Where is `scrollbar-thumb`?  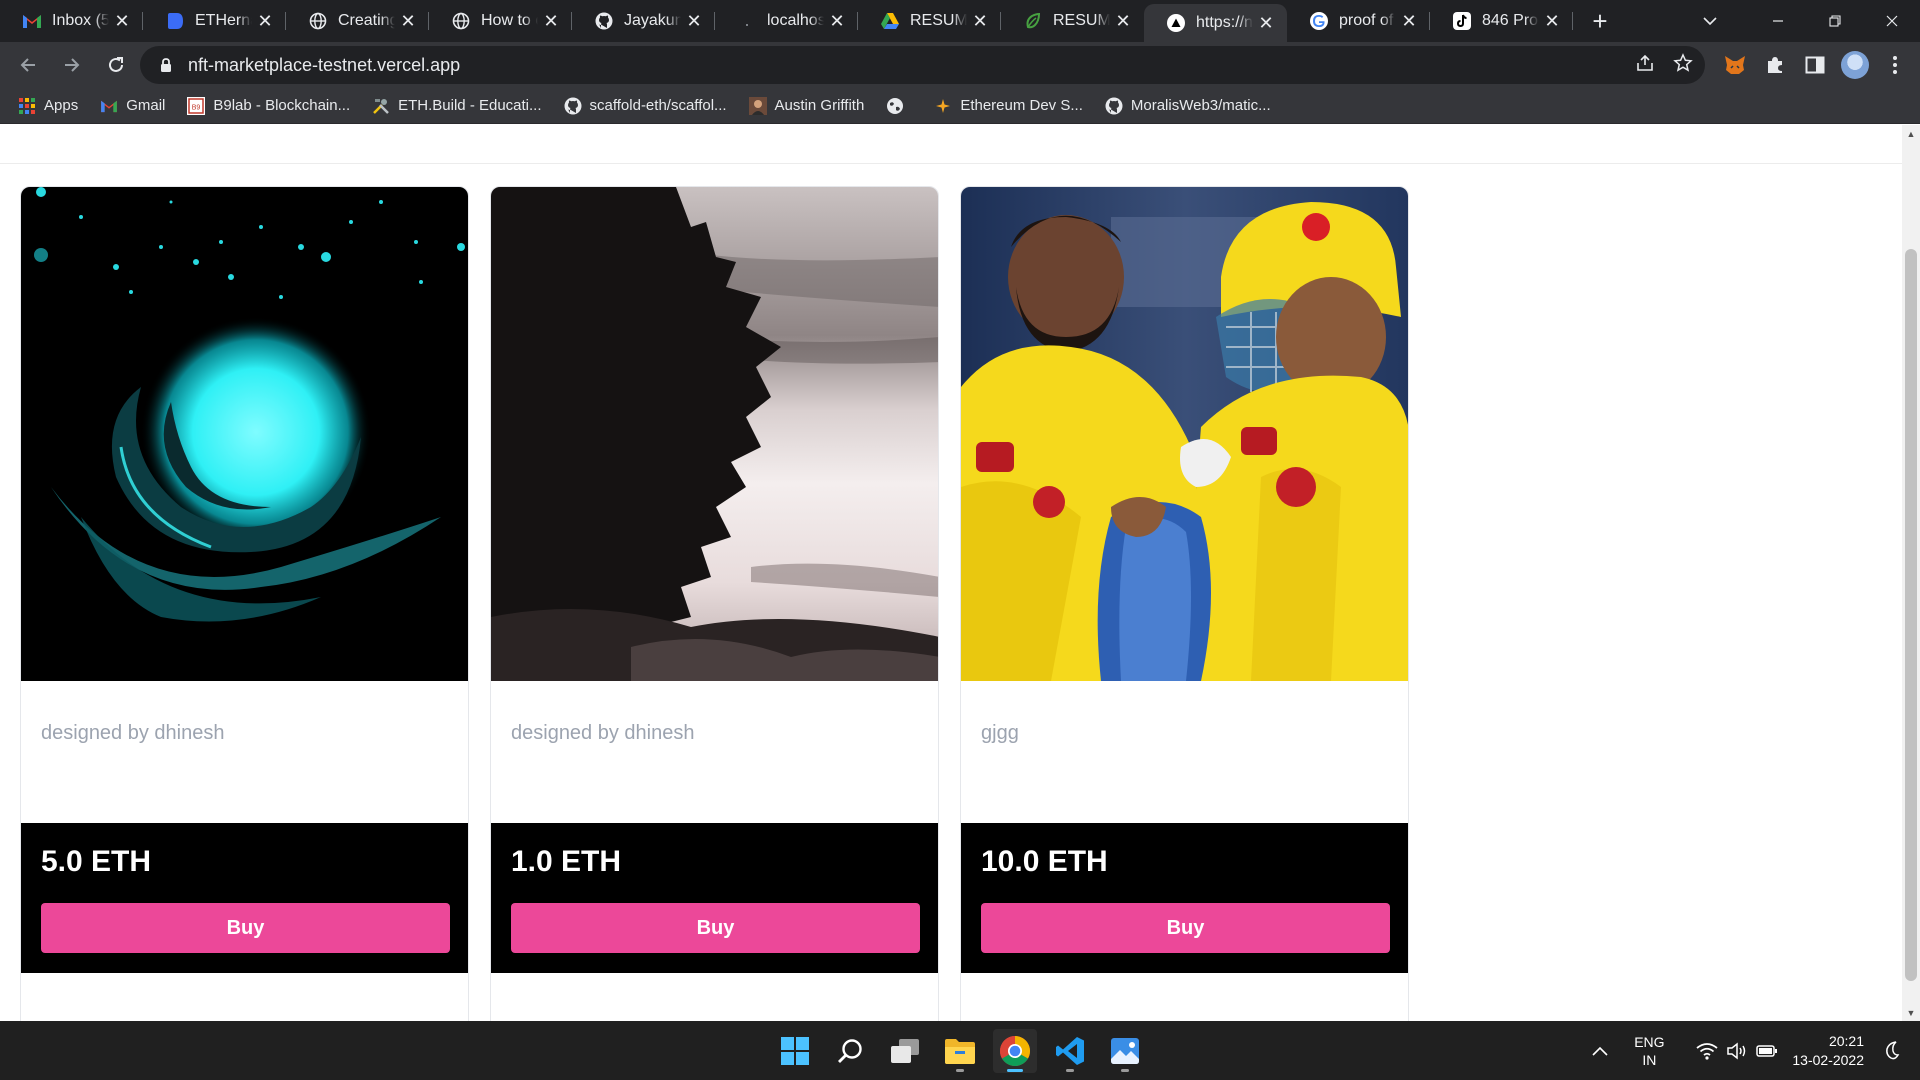 scrollbar-thumb is located at coordinates (1911, 615).